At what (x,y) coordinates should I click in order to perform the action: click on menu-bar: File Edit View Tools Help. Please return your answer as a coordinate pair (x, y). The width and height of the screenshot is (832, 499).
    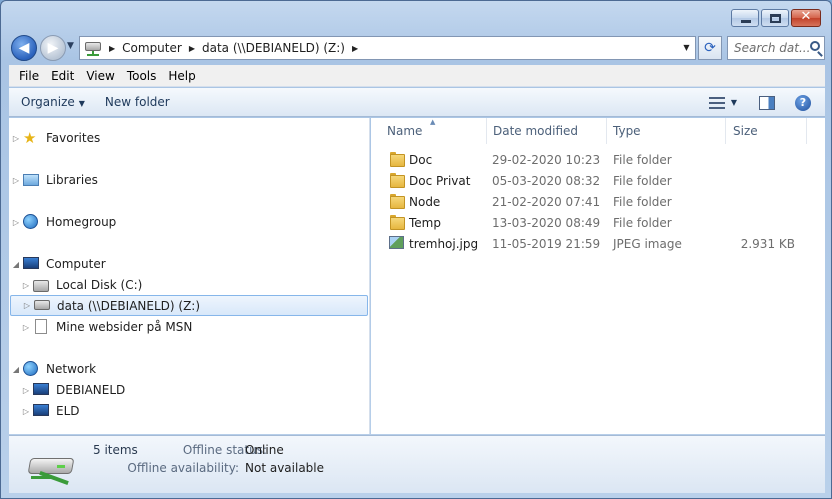
    Looking at the image, I should click on (417, 76).